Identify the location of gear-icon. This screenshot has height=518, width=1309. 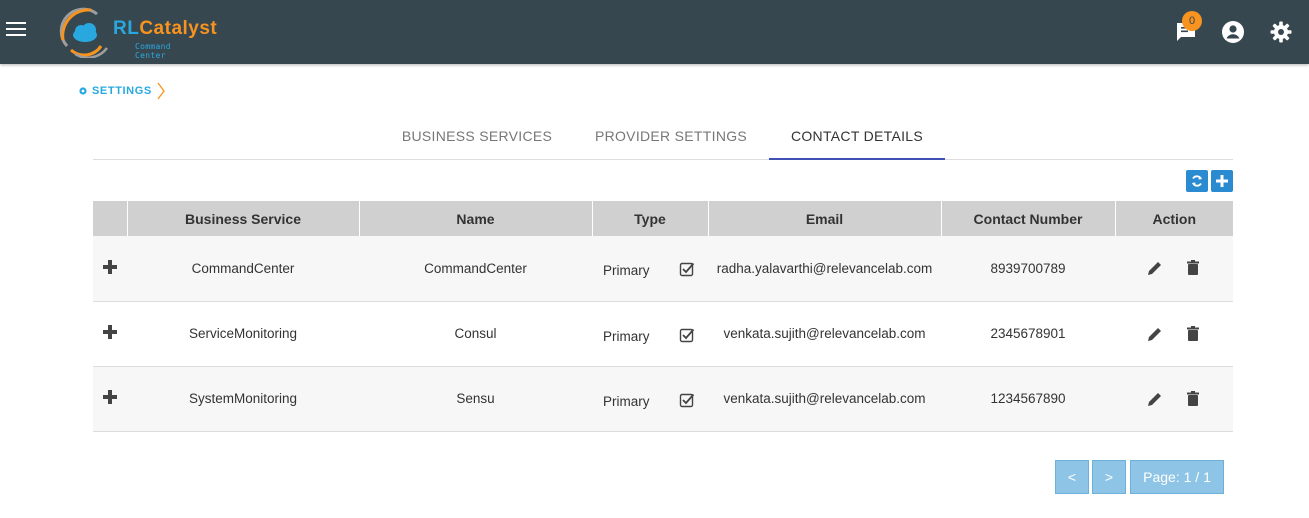
(83, 91).